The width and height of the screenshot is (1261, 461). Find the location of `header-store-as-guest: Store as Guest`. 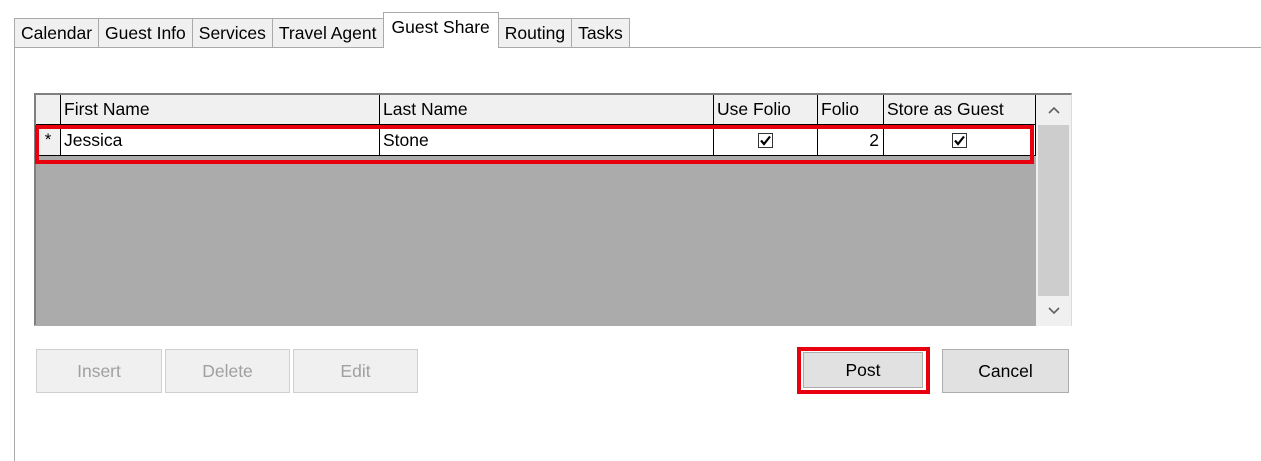

header-store-as-guest: Store as Guest is located at coordinates (960, 110).